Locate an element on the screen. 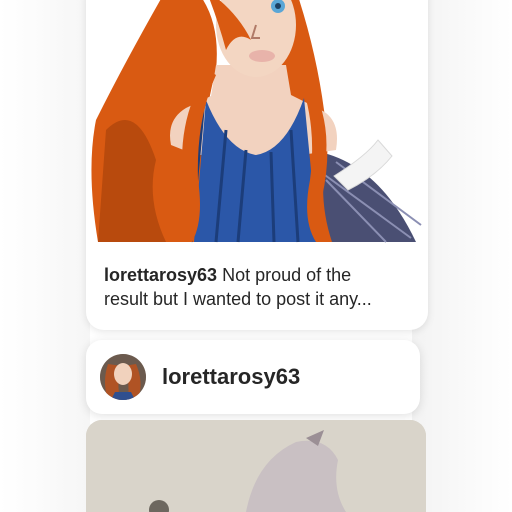 The height and width of the screenshot is (512, 512). avatar is located at coordinates (123, 377).